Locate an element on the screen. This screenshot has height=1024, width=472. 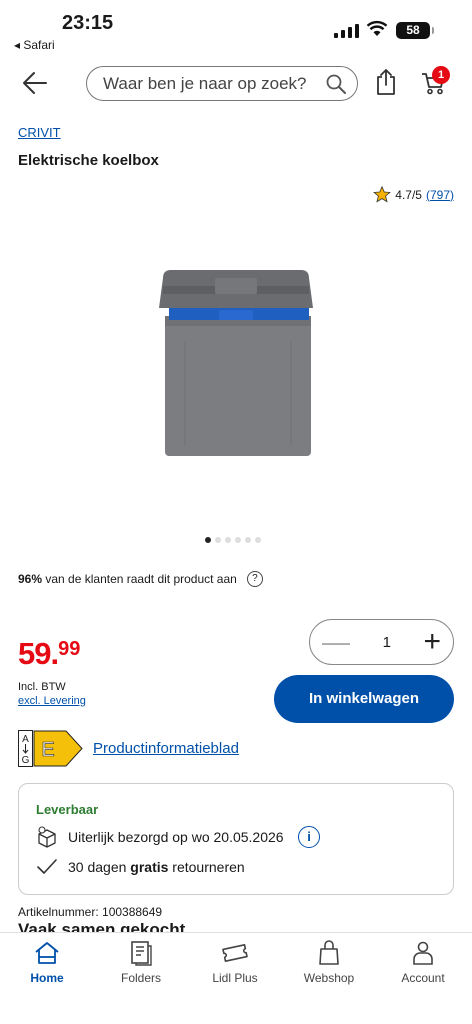
tab-folders-label: Folders is located at coordinates (140, 978).